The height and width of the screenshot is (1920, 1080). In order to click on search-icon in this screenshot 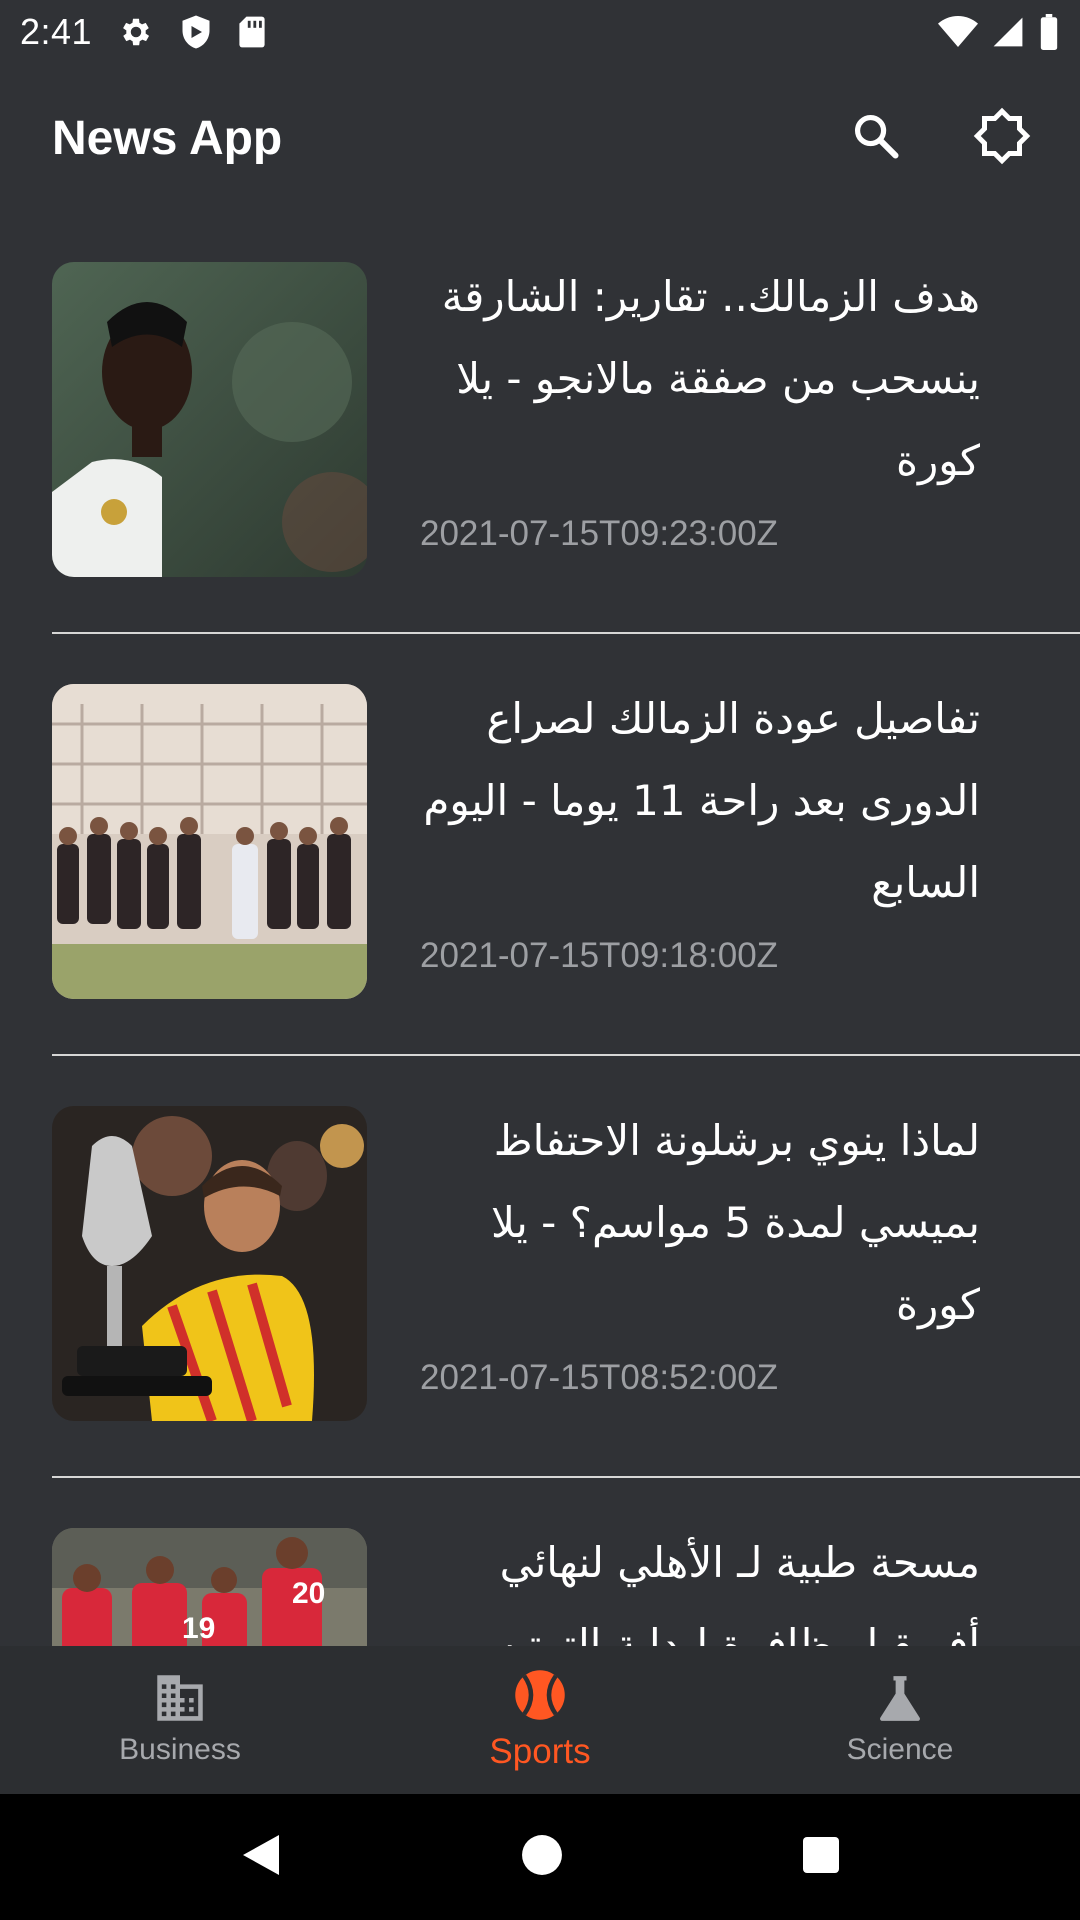, I will do `click(876, 138)`.